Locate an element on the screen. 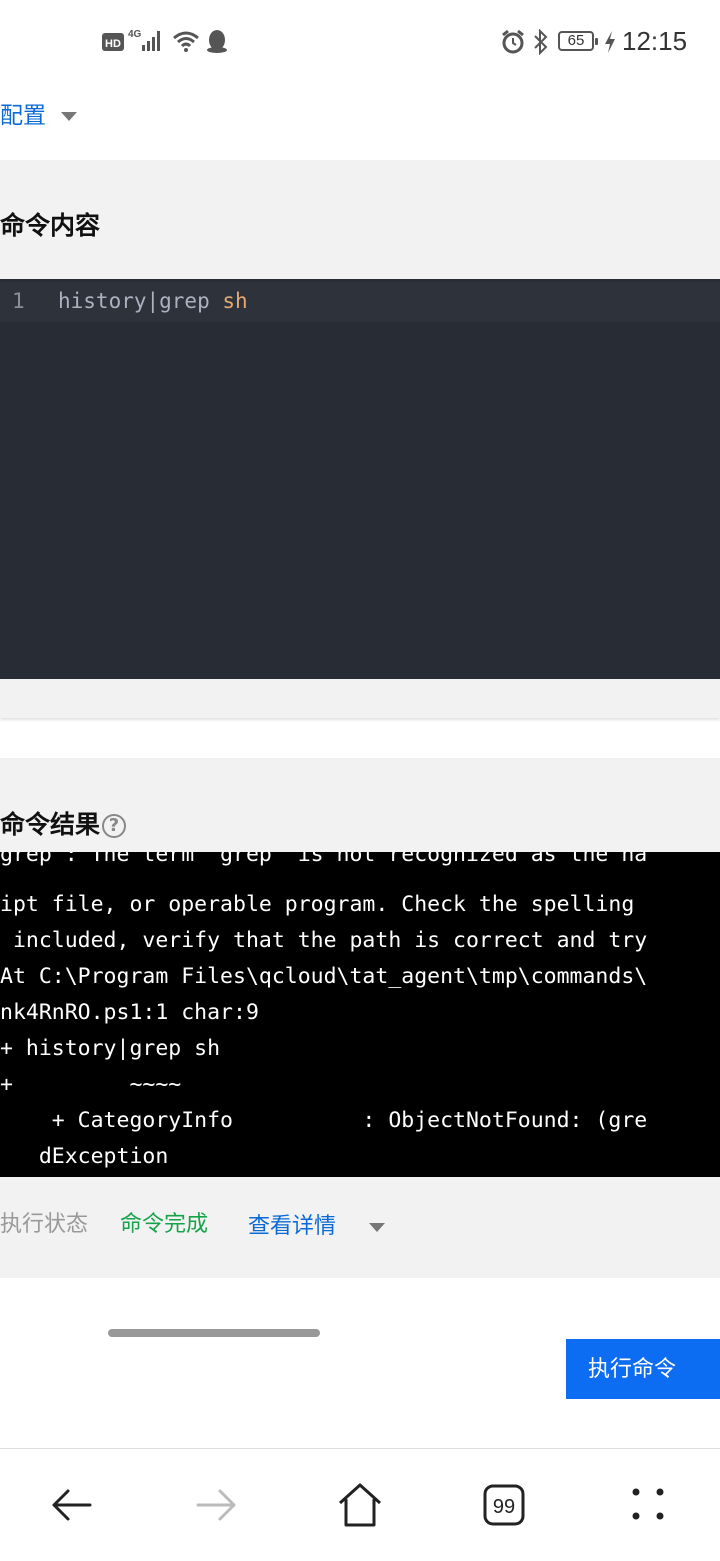 The image size is (720, 1561). alarm-icon is located at coordinates (513, 41).